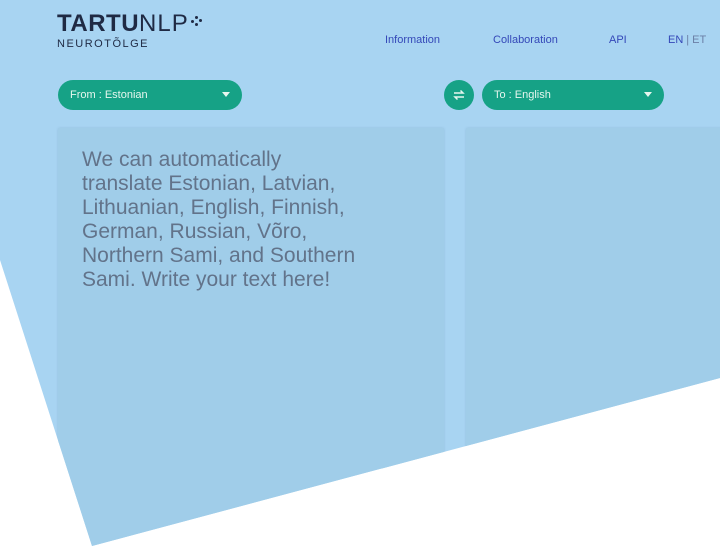 The height and width of the screenshot is (546, 720). Describe the element at coordinates (150, 95) in the screenshot. I see `source-language-select: From : Estonian` at that location.